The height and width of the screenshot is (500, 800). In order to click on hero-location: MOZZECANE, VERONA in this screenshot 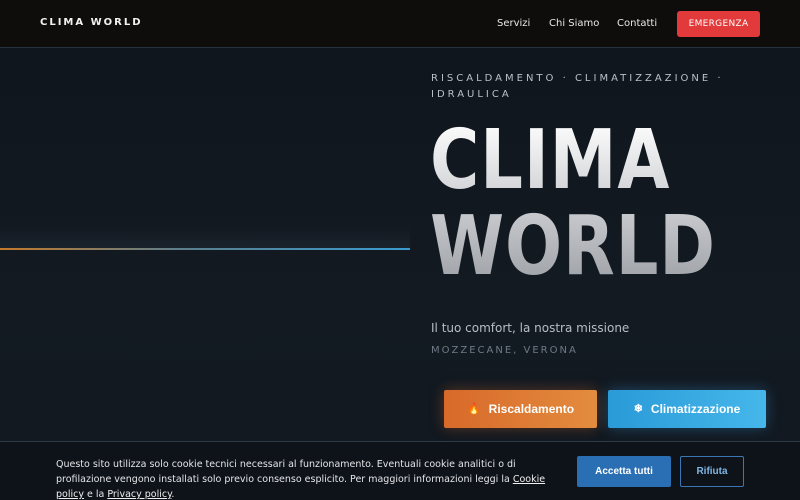, I will do `click(504, 350)`.